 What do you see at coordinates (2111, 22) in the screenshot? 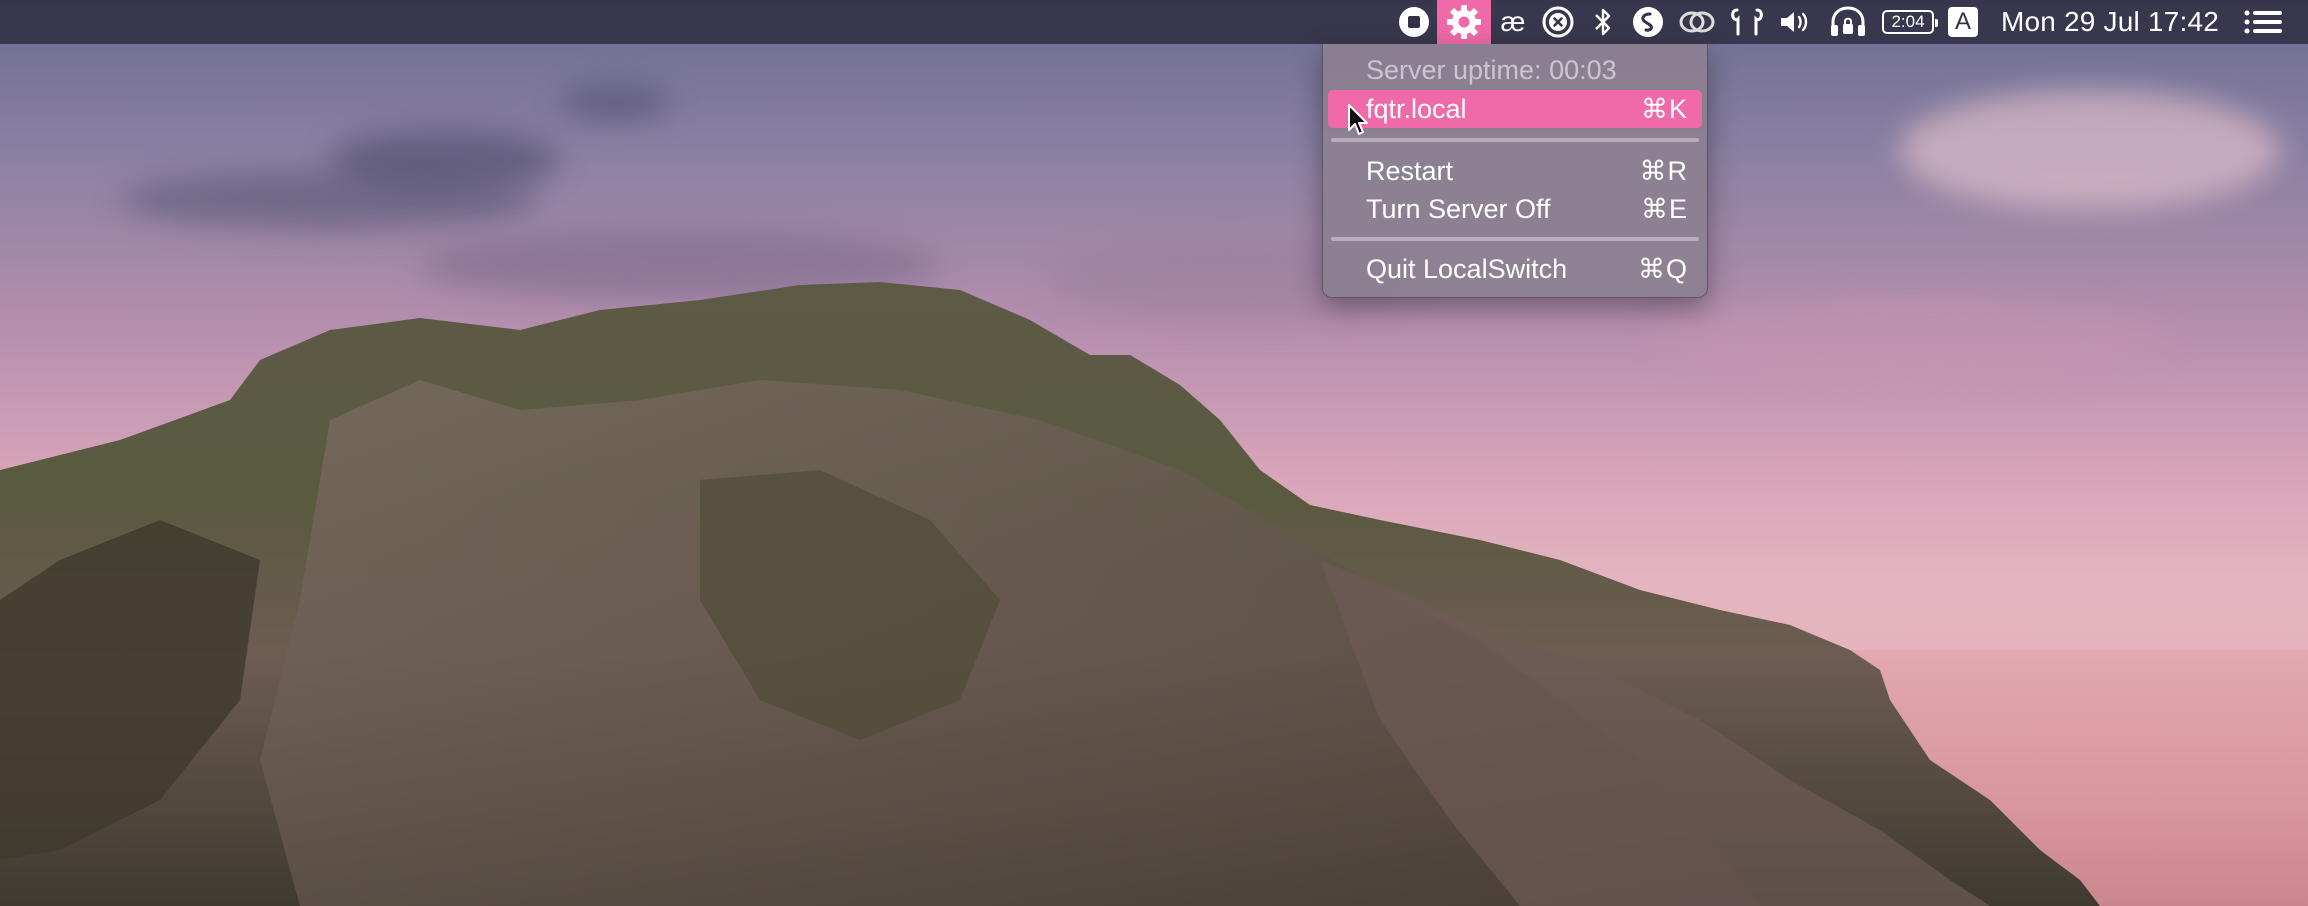
I see `clock: Mon 29 Jul 17:42` at bounding box center [2111, 22].